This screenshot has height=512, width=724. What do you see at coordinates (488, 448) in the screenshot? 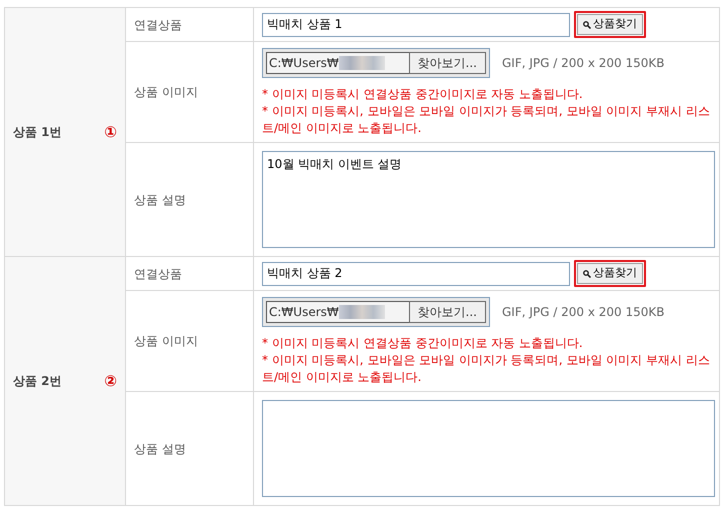
I see `description-field` at bounding box center [488, 448].